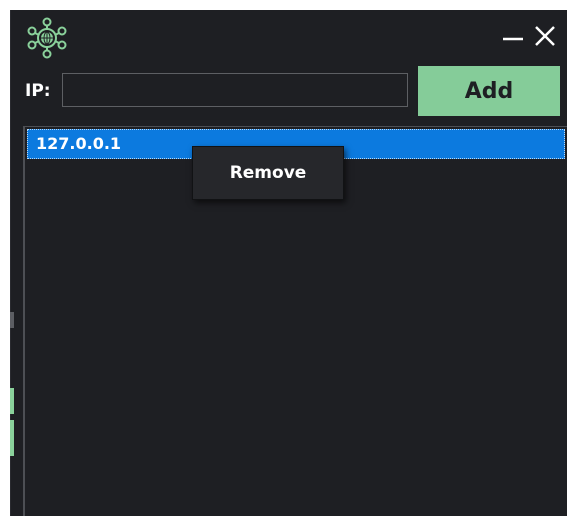 Image resolution: width=567 pixels, height=522 pixels. Describe the element at coordinates (235, 90) in the screenshot. I see `ip-input` at that location.